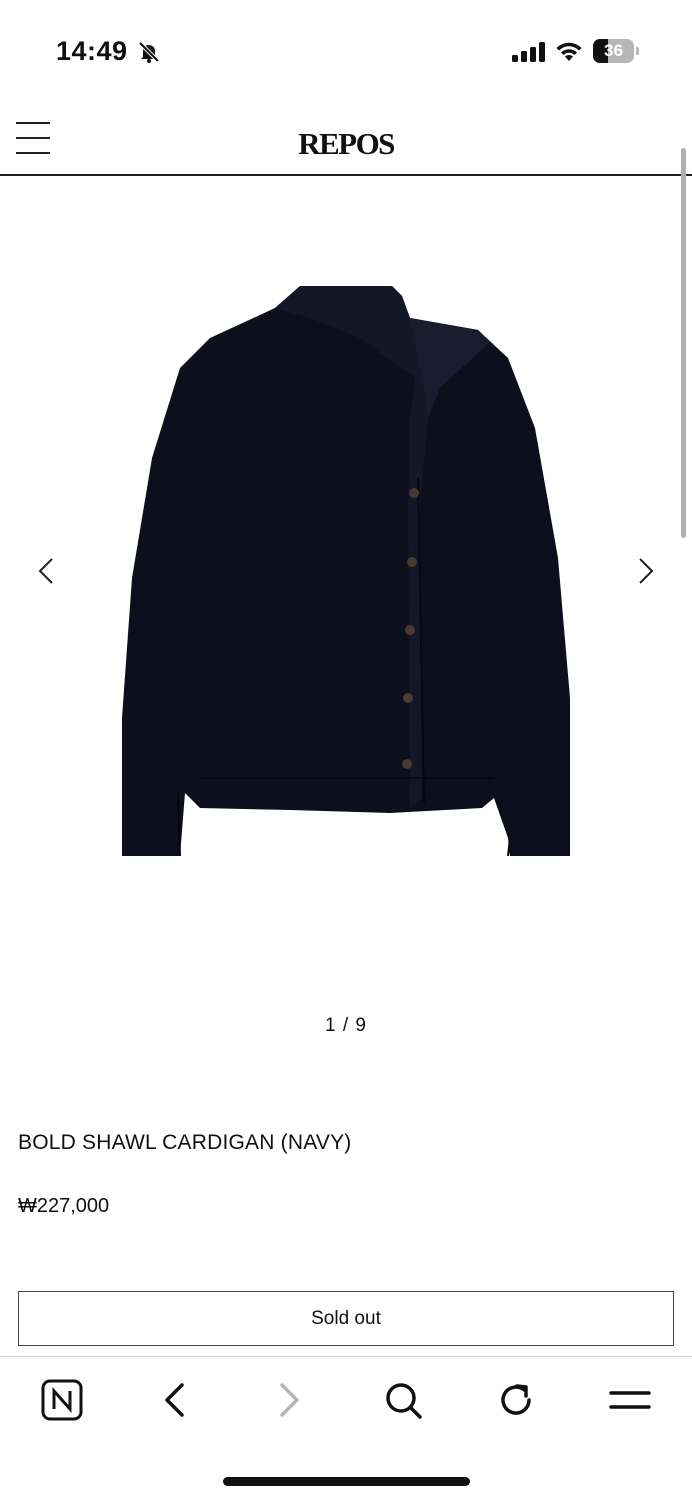 Image resolution: width=692 pixels, height=1500 pixels. Describe the element at coordinates (185, 1142) in the screenshot. I see `product-name: BOLD SHAWL CARDIGAN (NAVY)` at that location.